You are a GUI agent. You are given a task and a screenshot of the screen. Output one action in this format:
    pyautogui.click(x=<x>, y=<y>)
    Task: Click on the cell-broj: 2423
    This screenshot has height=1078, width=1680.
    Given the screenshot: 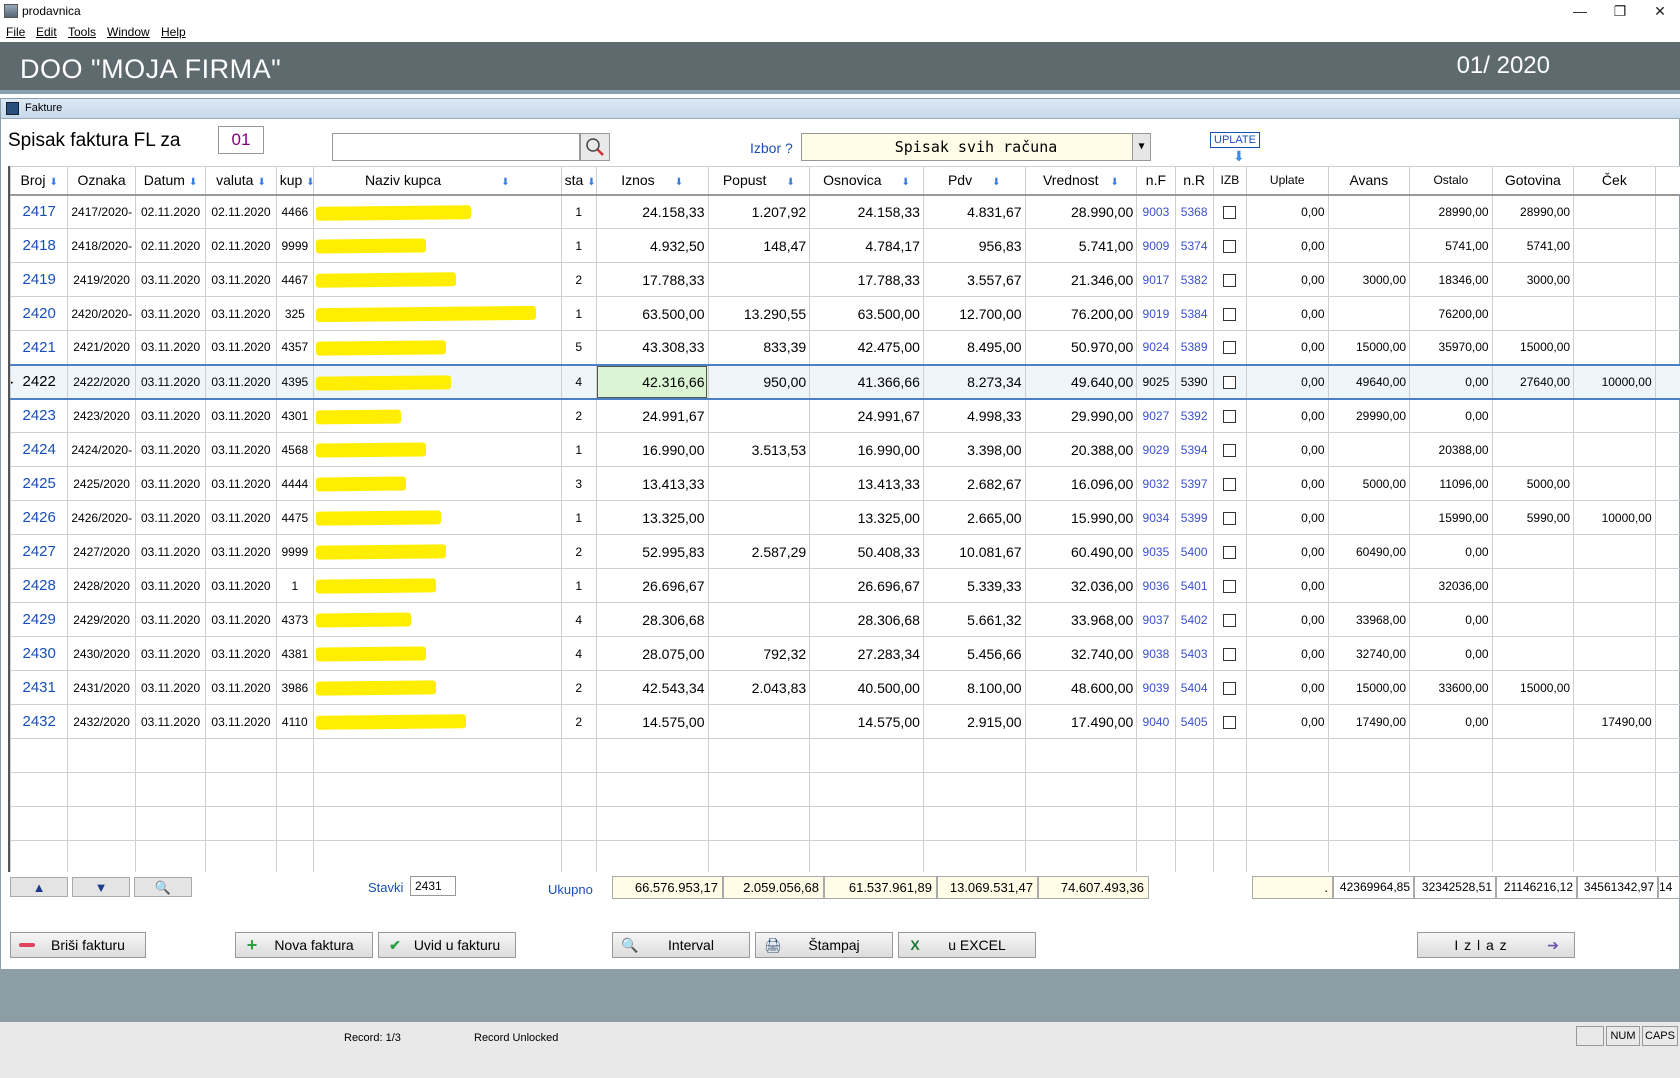 What is the action you would take?
    pyautogui.click(x=39, y=415)
    